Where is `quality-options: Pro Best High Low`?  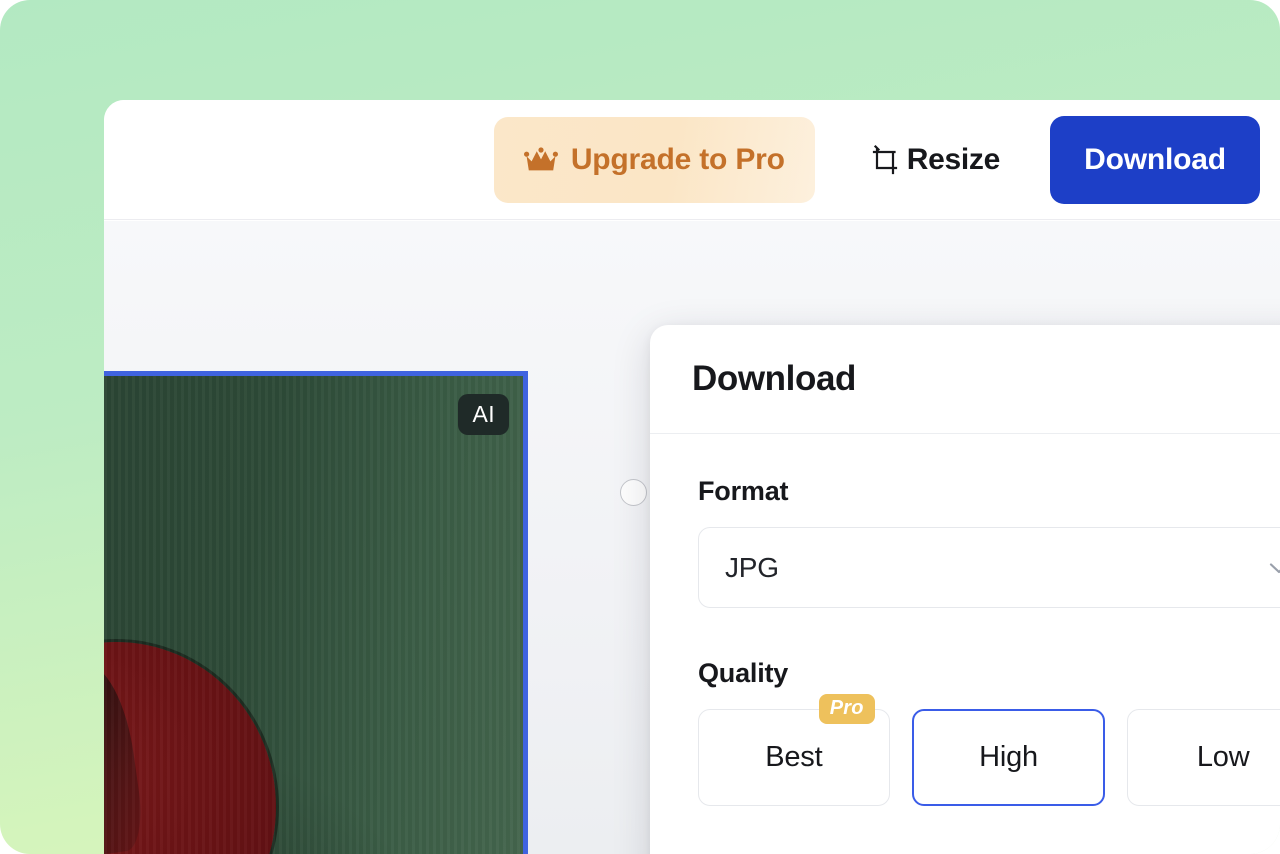 quality-options: Pro Best High Low is located at coordinates (989, 750).